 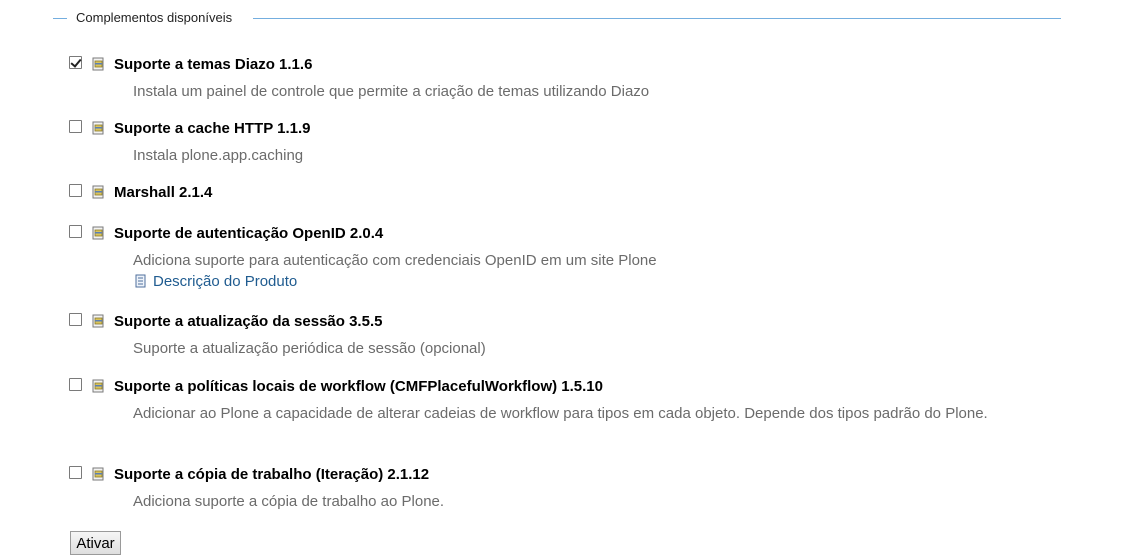 What do you see at coordinates (212, 128) in the screenshot?
I see `addon-title: Suporte a cache HTTP 1.1.9` at bounding box center [212, 128].